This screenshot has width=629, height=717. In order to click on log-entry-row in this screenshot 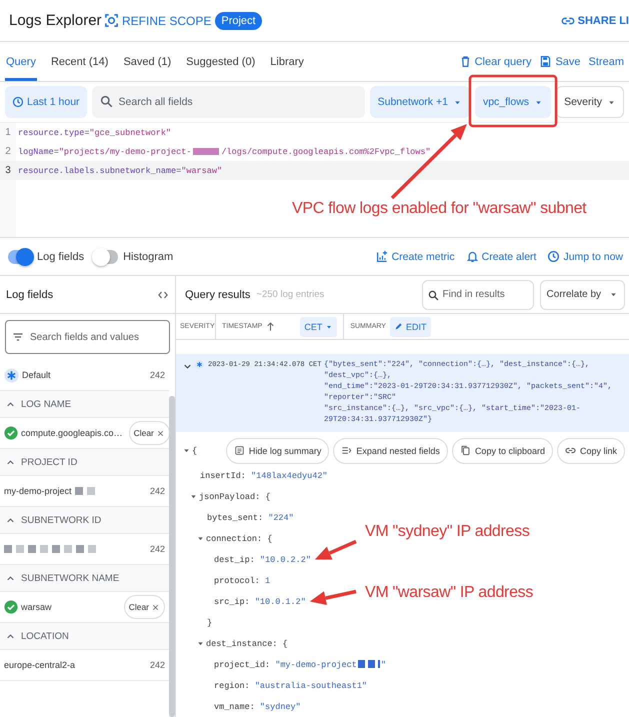, I will do `click(402, 393)`.